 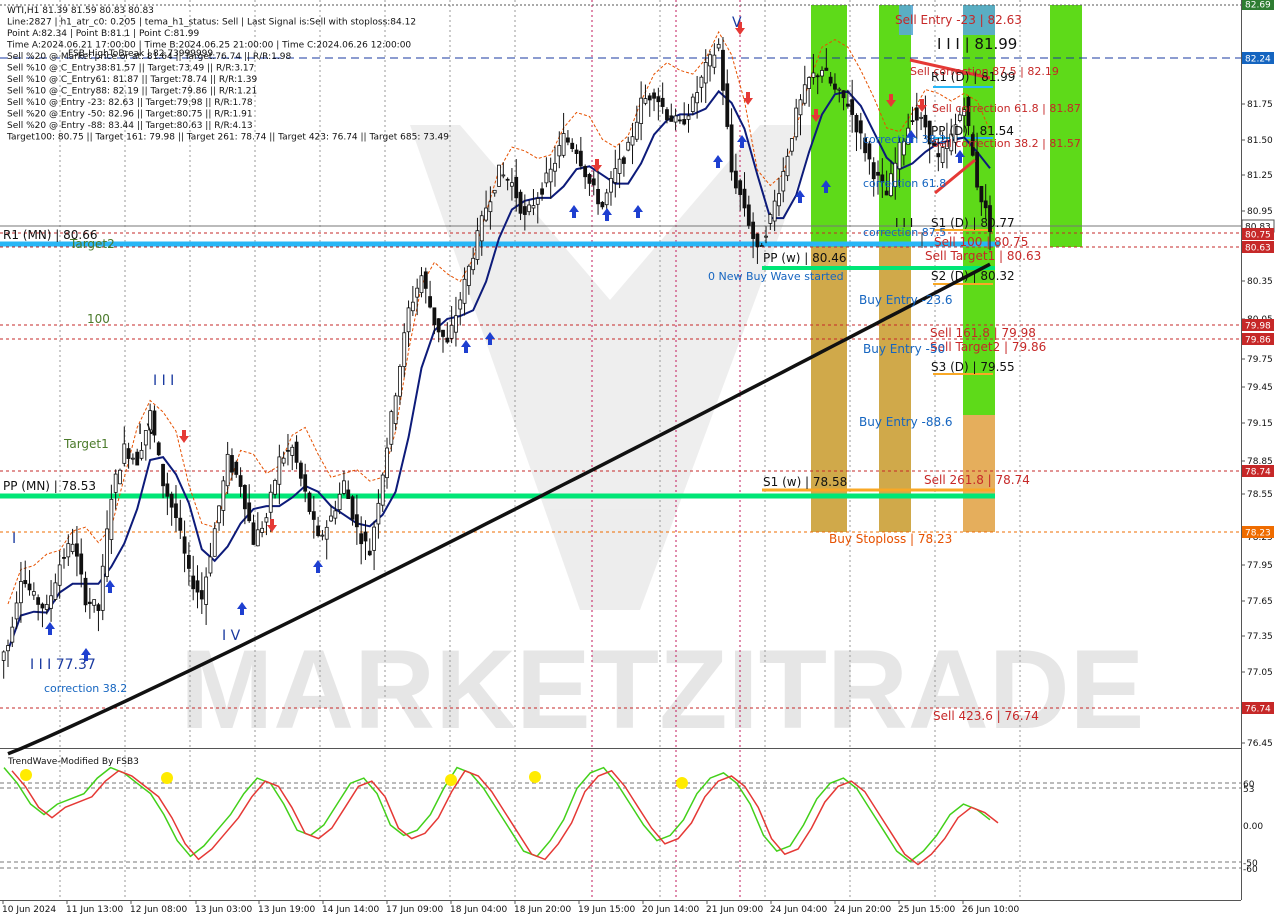 What do you see at coordinates (983, 333) in the screenshot?
I see `label-sell-1618: Sell 161.8 | 79.98` at bounding box center [983, 333].